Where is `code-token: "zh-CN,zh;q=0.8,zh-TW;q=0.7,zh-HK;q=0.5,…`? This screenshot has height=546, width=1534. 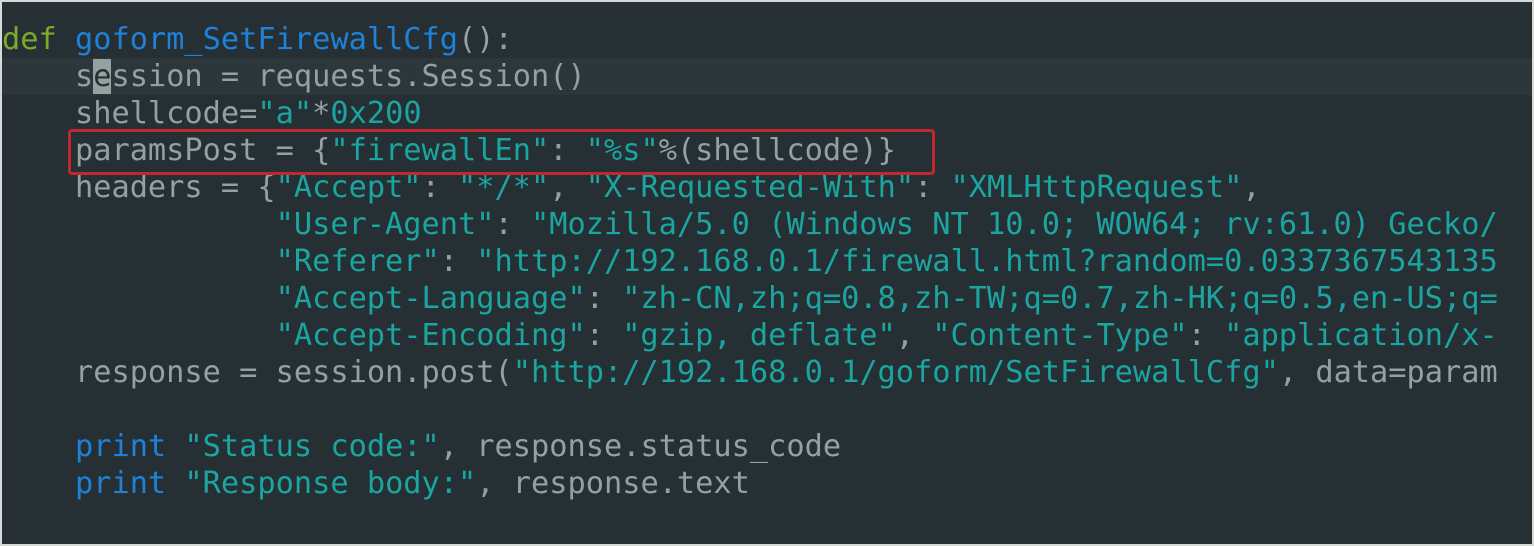
code-token: "zh-CN,zh;q=0.8,zh-TW;q=0.7,zh-HK;q=0.5,… is located at coordinates (1060, 298).